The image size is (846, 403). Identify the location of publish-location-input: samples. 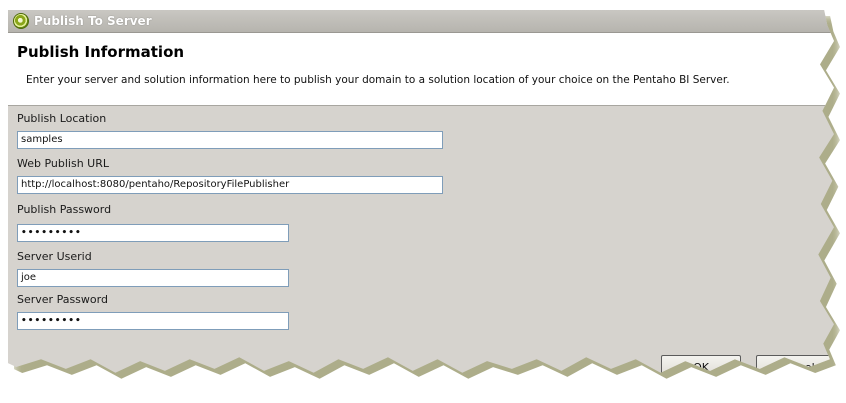
(230, 140).